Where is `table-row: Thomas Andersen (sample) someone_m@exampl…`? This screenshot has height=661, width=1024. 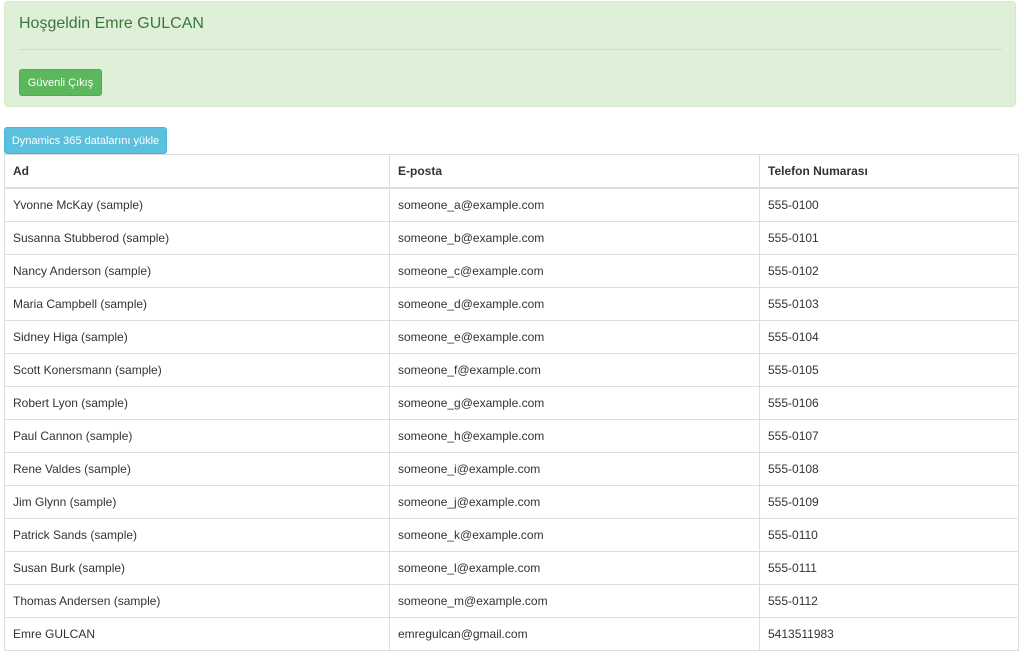
table-row: Thomas Andersen (sample) someone_m@exampl… is located at coordinates (511, 601).